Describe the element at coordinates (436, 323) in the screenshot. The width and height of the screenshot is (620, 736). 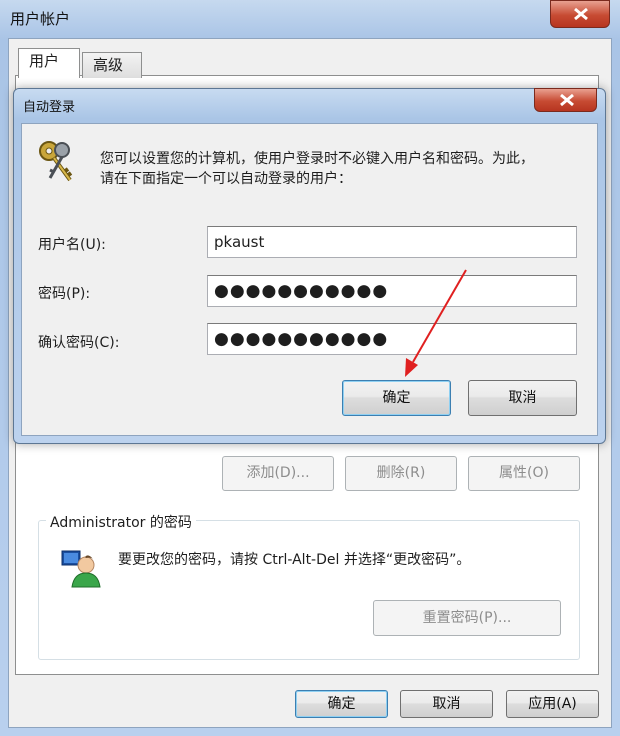
I see `arrow-annotation` at that location.